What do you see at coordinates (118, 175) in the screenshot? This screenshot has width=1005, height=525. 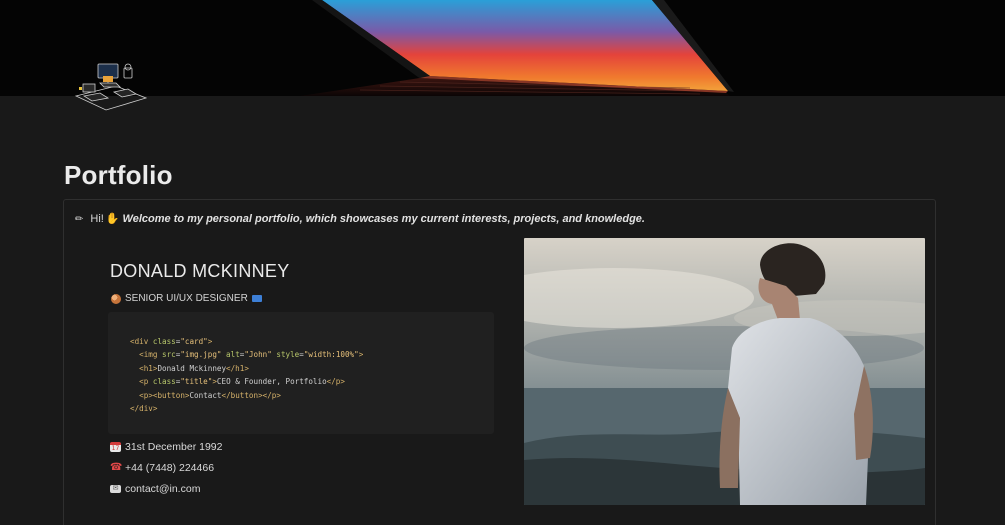 I see `page-title: Portfolio` at bounding box center [118, 175].